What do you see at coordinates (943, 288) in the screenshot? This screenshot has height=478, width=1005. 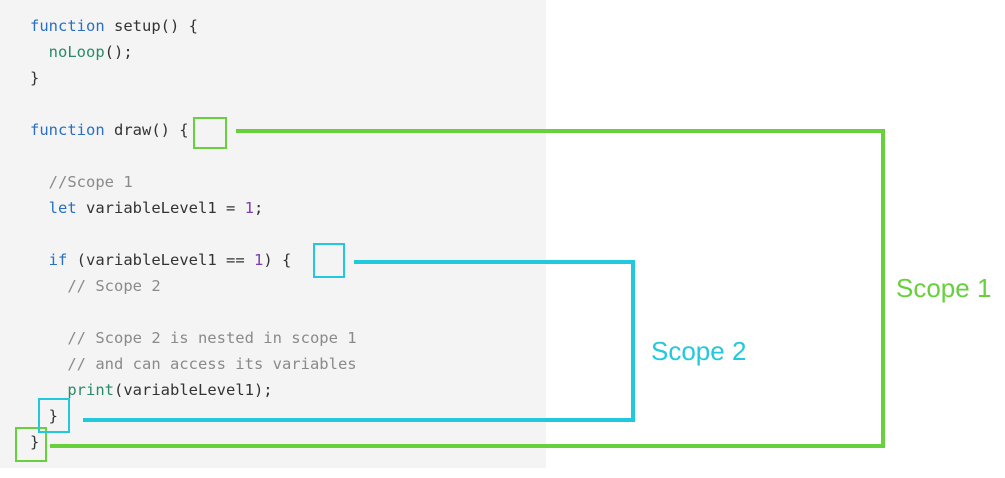 I see `scope-1-label: Scope 1` at bounding box center [943, 288].